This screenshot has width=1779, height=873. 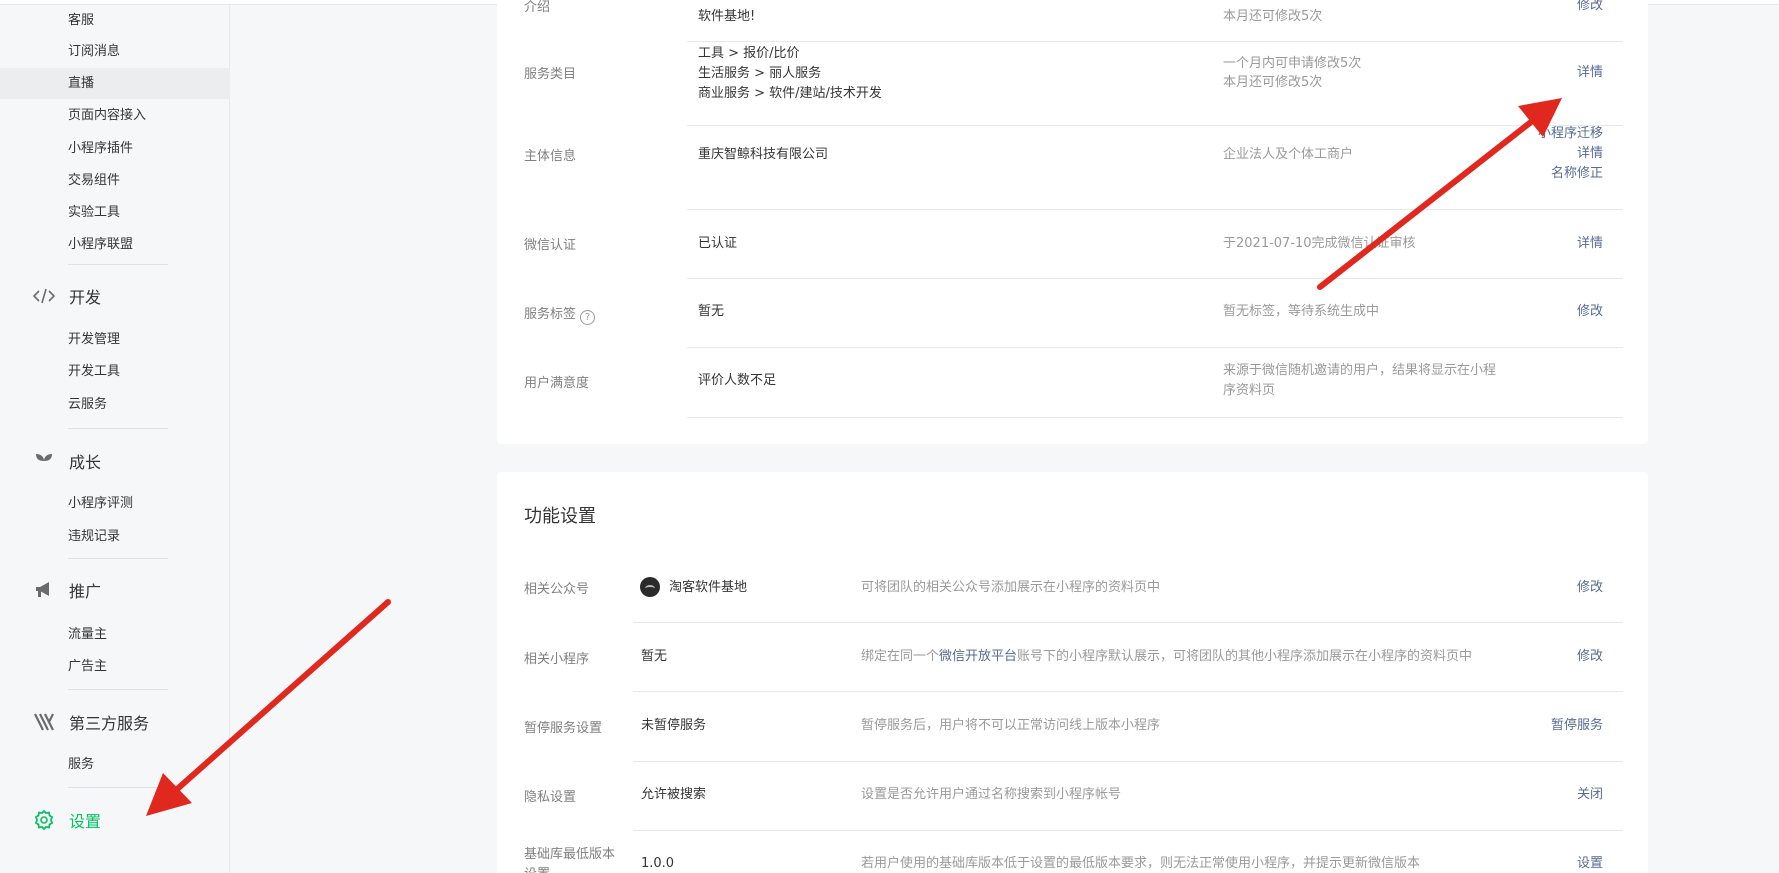 I want to click on migrate-link: 小程序迁移, so click(x=1570, y=134).